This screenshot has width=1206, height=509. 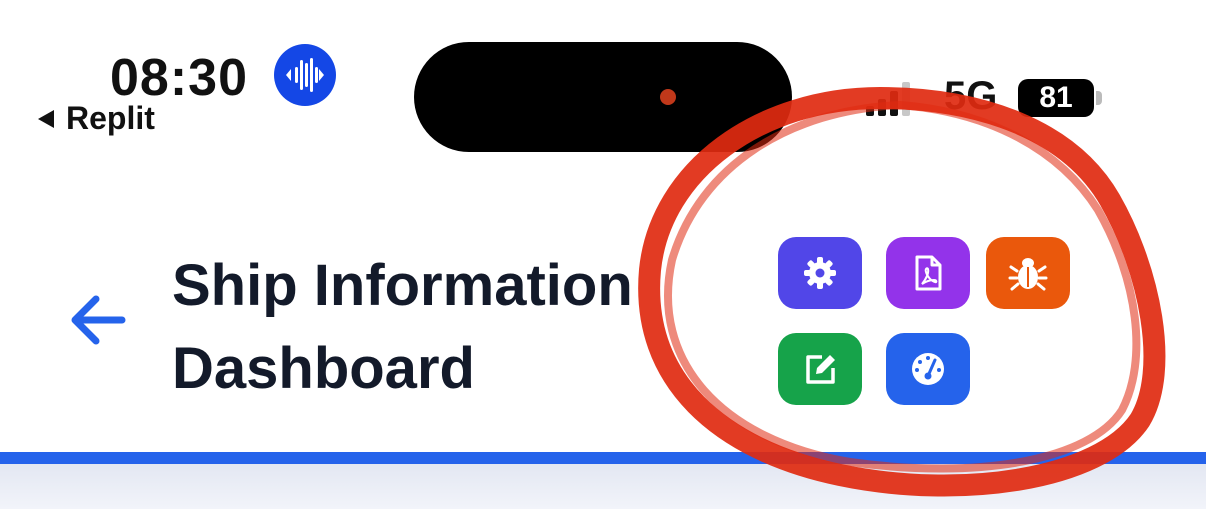 What do you see at coordinates (305, 75) in the screenshot?
I see `waveform-icon` at bounding box center [305, 75].